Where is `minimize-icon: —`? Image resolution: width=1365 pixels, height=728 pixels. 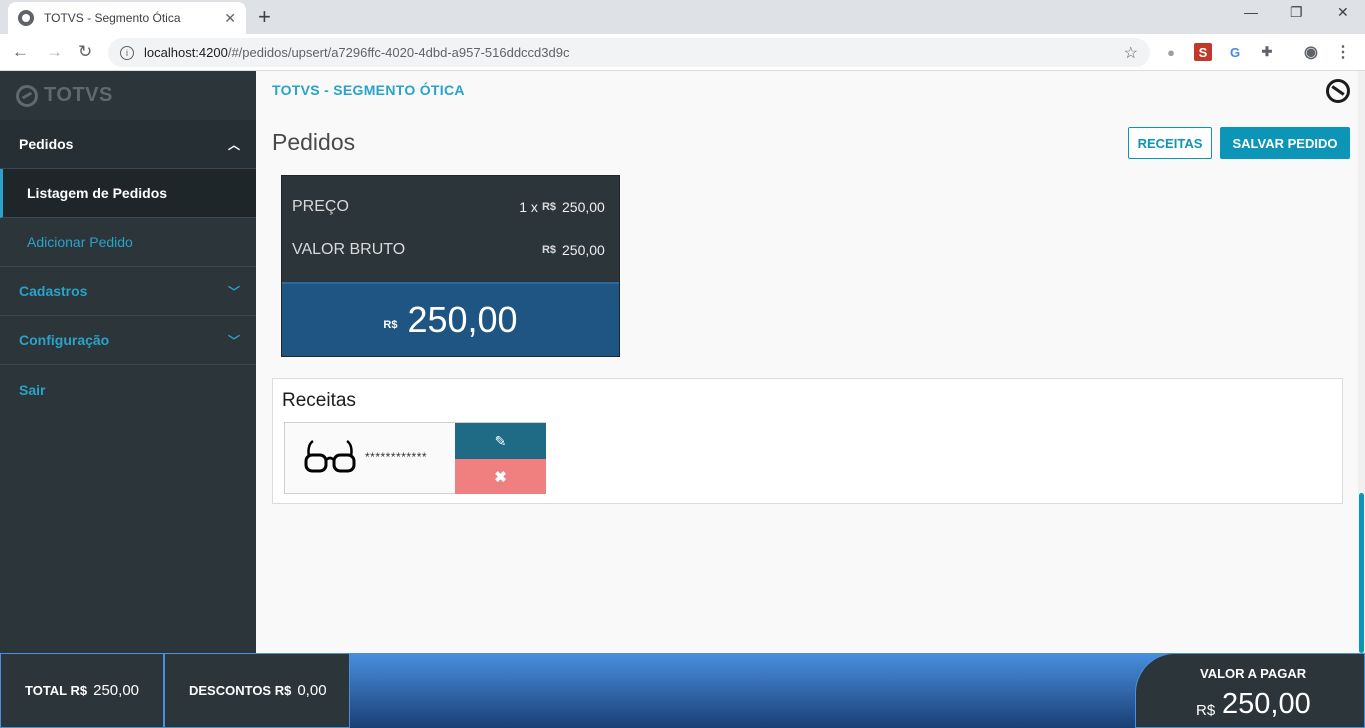 minimize-icon: — is located at coordinates (1251, 12).